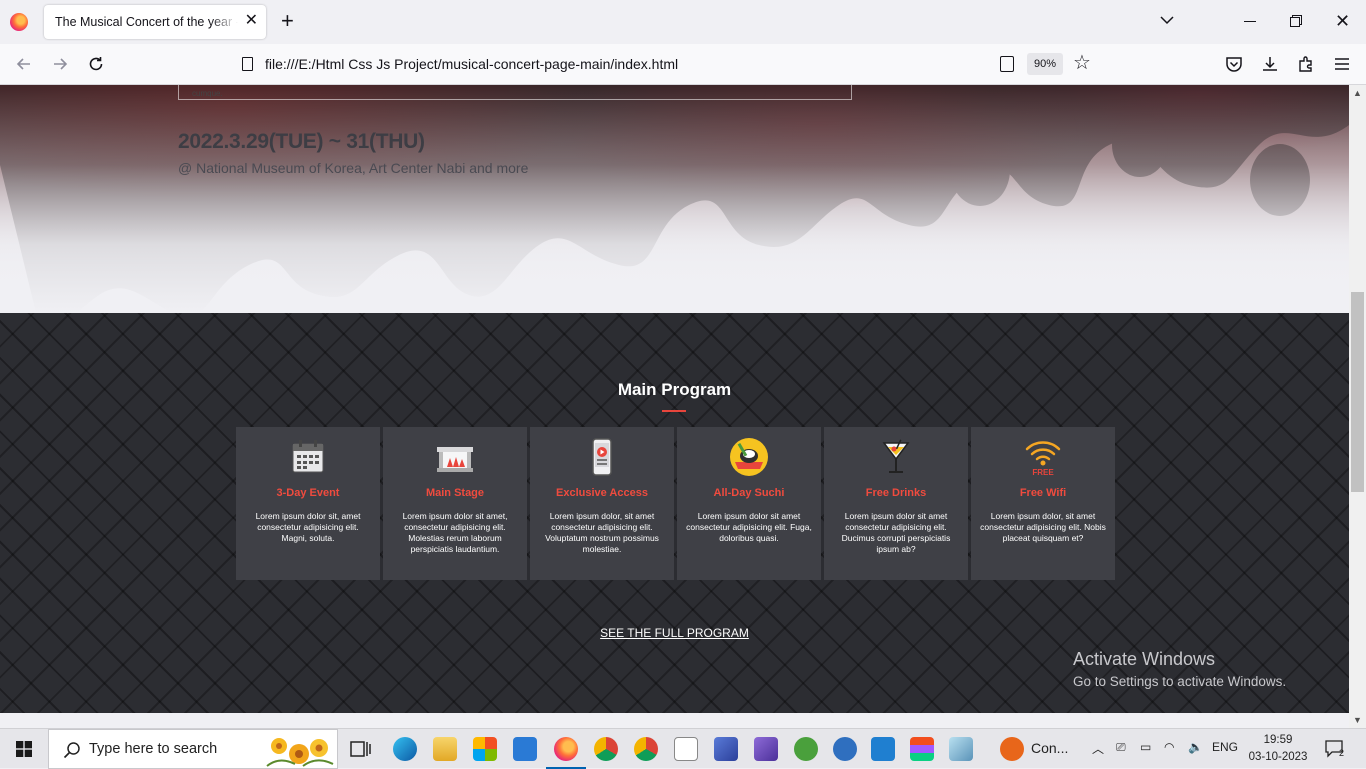 The width and height of the screenshot is (1366, 769). I want to click on forward-arrow-icon, so click(60, 64).